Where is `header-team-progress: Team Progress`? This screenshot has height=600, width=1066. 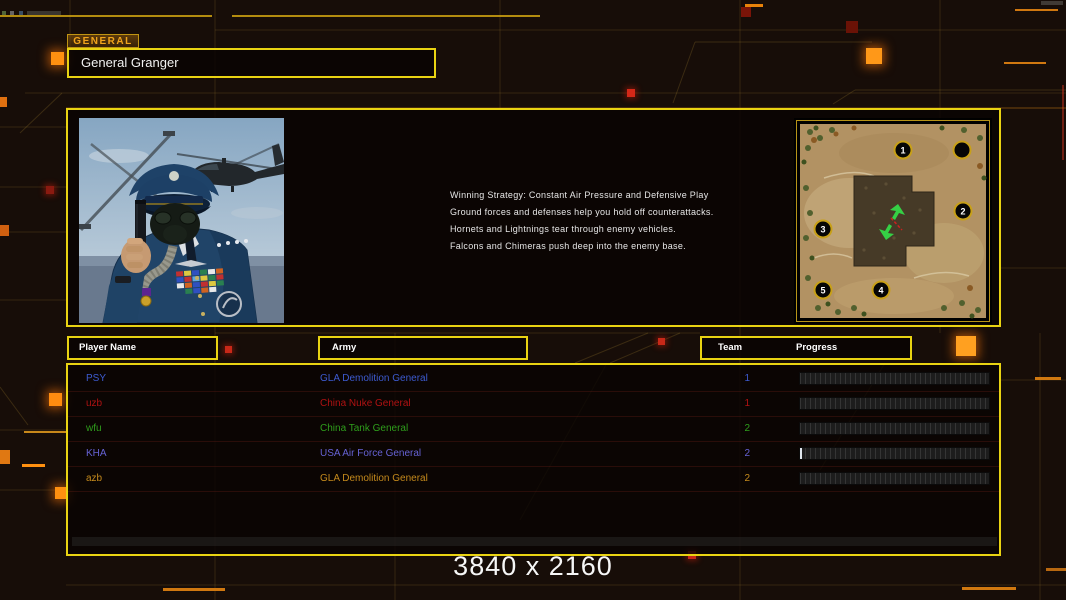
header-team-progress: Team Progress is located at coordinates (806, 348).